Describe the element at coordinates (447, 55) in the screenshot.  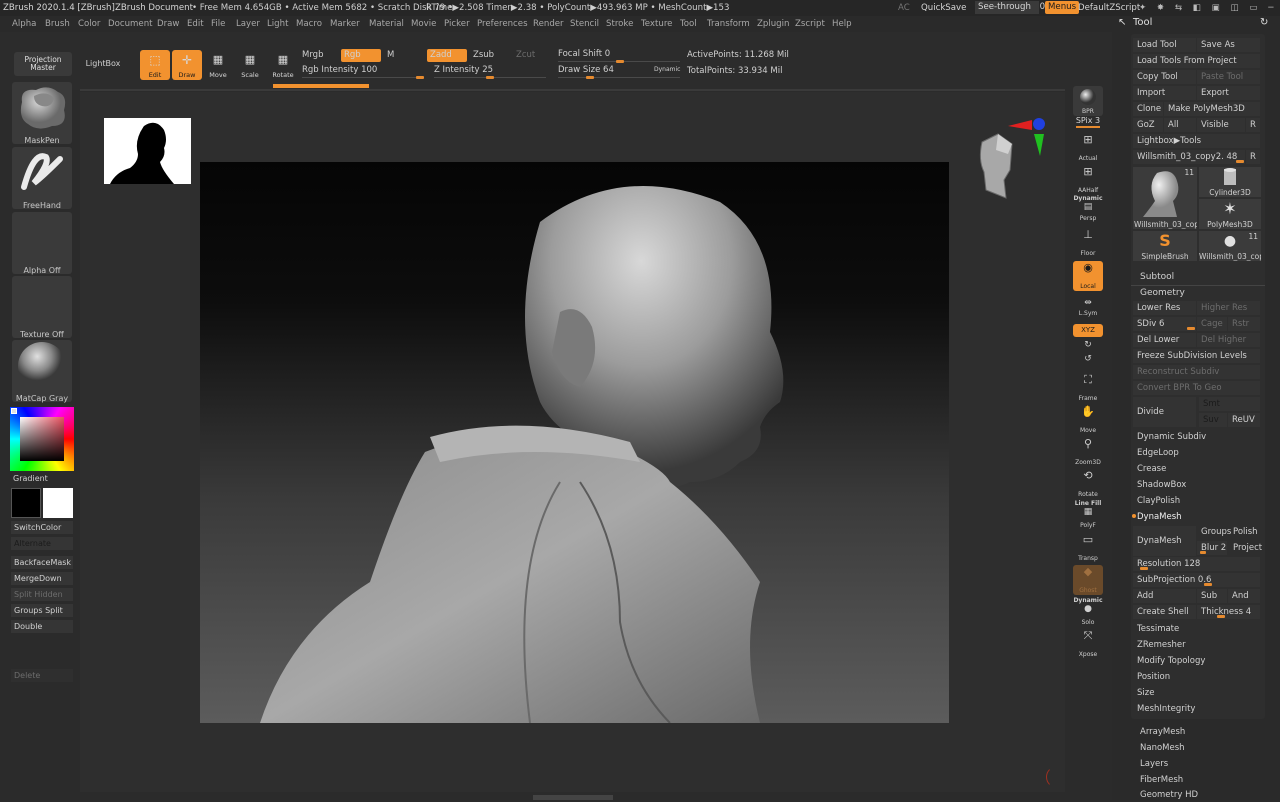
I see `zadd-button: Zadd` at that location.